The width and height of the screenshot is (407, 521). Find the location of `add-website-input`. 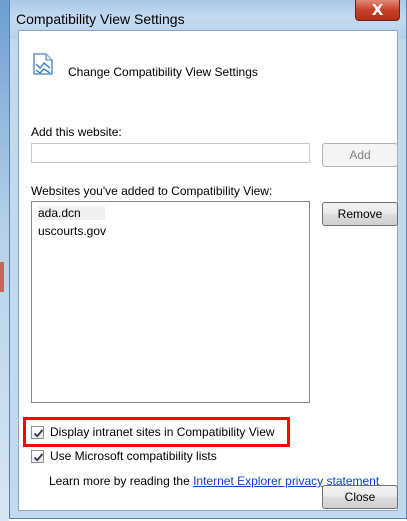

add-website-input is located at coordinates (170, 153).